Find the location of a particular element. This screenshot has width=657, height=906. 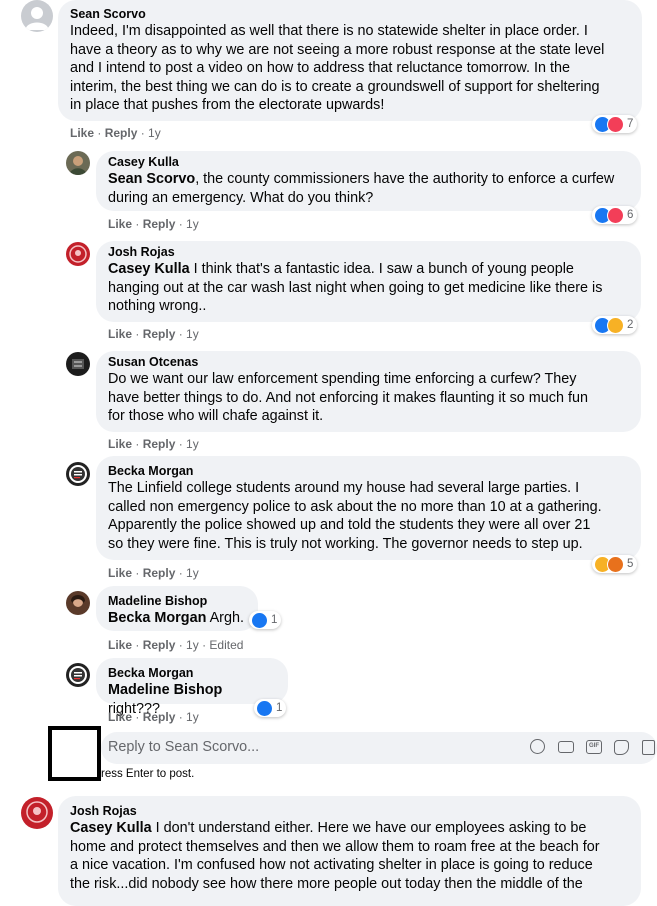

comment-author: Susan Otcenas is located at coordinates (368, 362).